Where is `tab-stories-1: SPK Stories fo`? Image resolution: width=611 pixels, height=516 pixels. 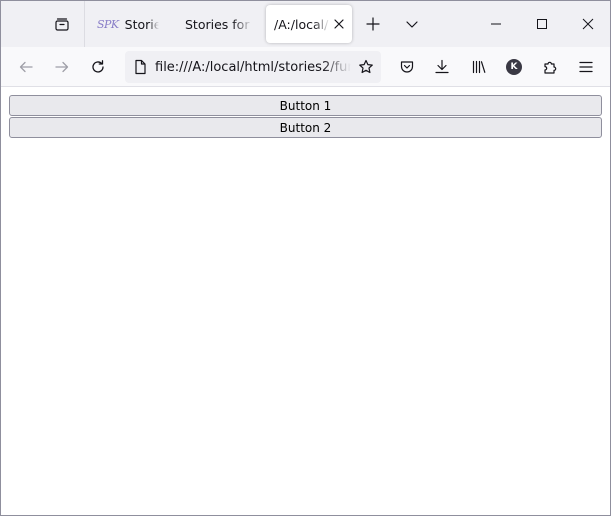 tab-stories-1: SPK Stories fo is located at coordinates (128, 24).